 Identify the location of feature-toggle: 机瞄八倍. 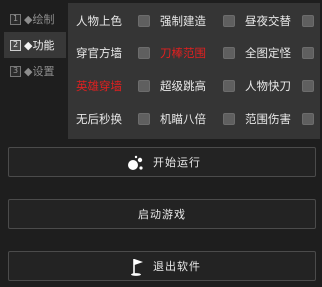
(199, 119).